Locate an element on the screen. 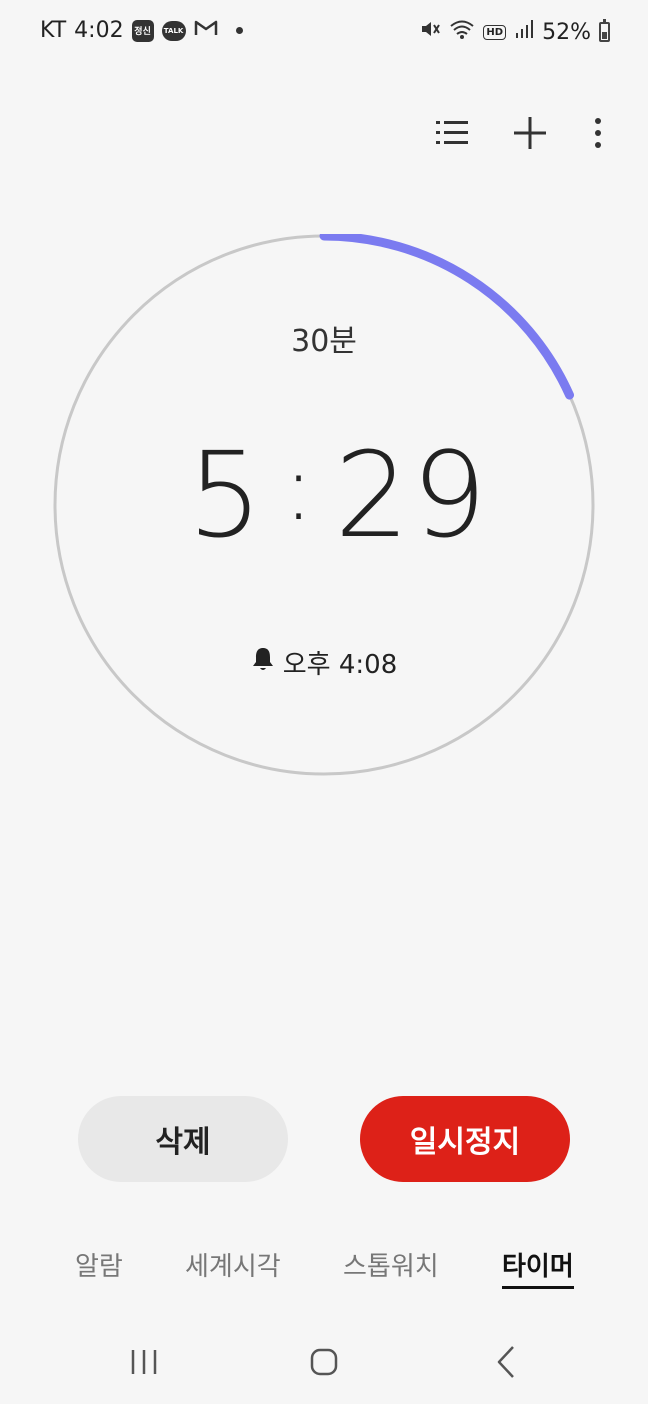 This screenshot has height=1404, width=648. plus-icon is located at coordinates (530, 135).